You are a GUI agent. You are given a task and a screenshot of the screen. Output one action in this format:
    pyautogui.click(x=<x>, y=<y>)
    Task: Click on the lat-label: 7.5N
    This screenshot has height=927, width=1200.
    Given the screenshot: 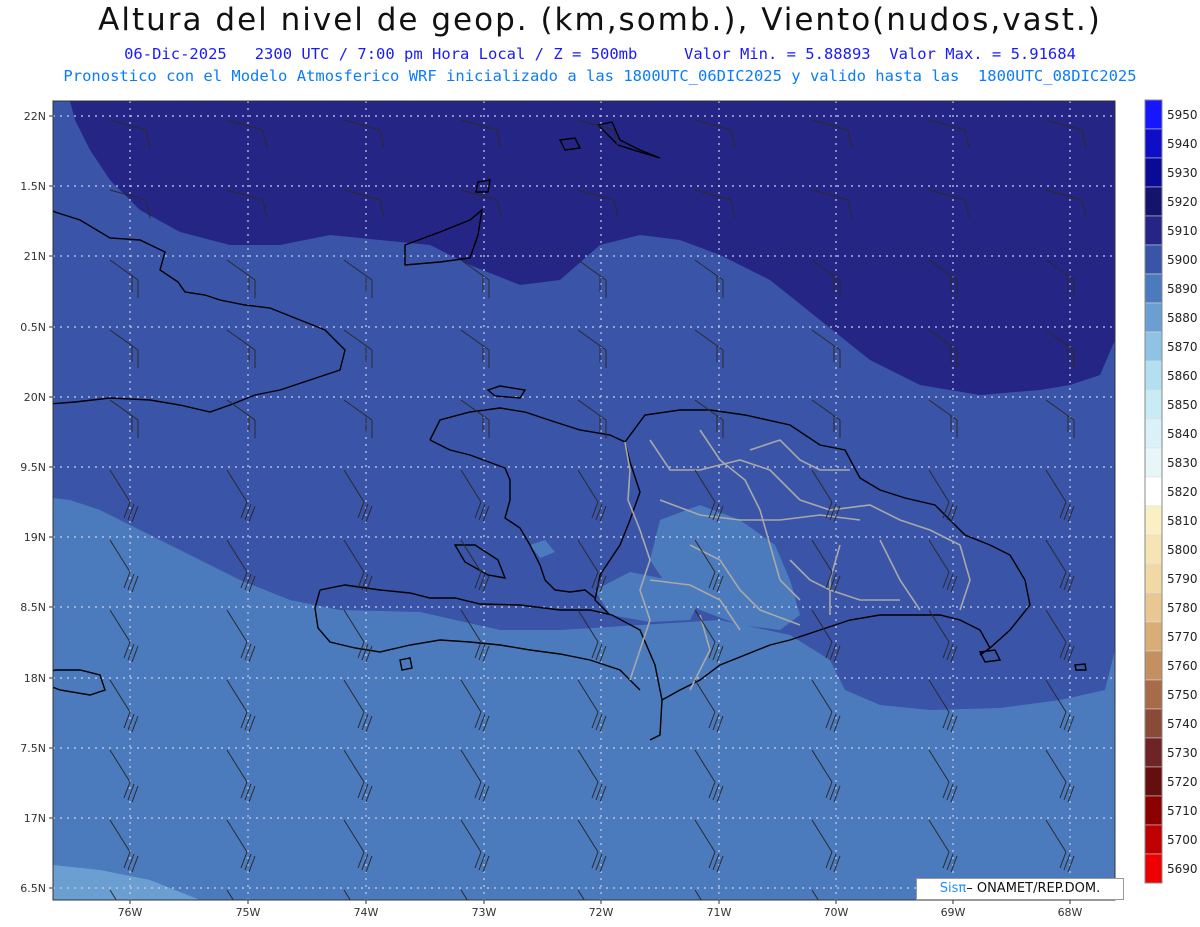 What is the action you would take?
    pyautogui.click(x=33, y=748)
    